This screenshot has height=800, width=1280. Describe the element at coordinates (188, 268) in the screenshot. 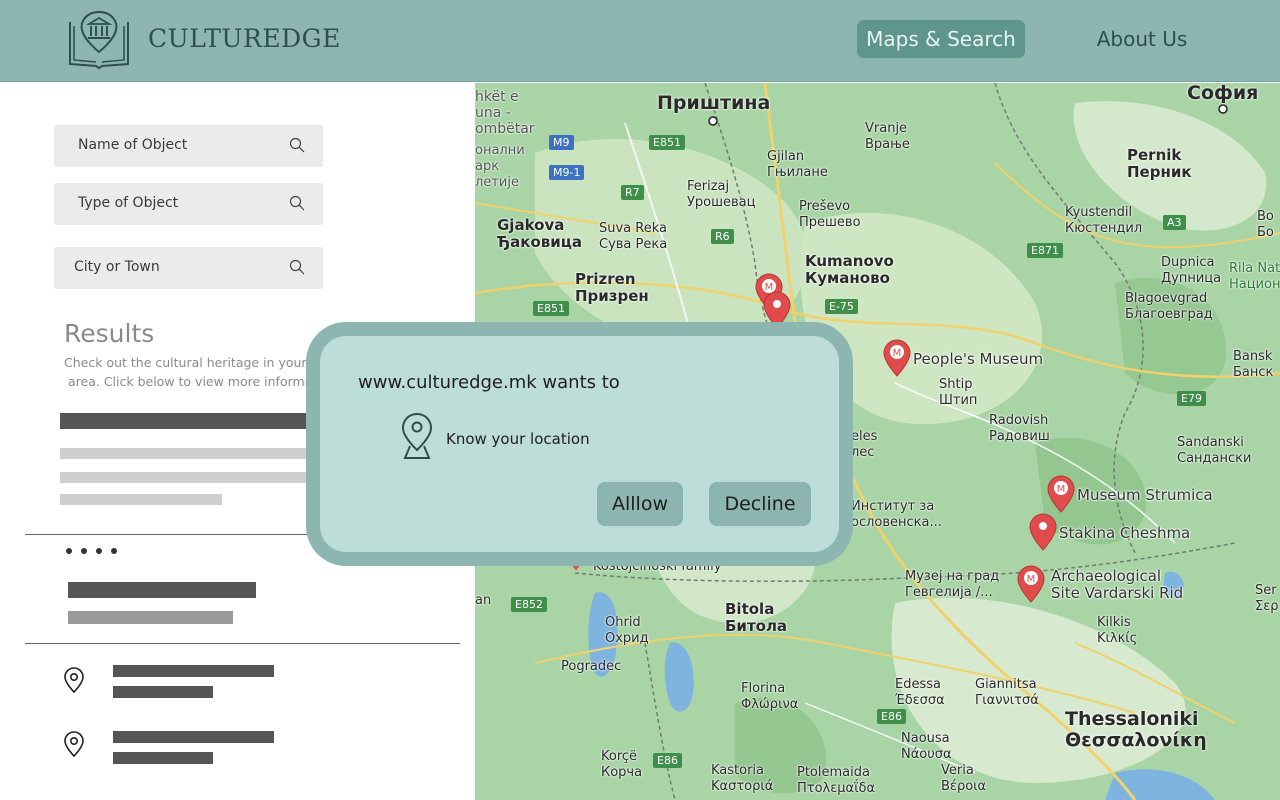

I see `search-city-or-town: City or Town` at that location.